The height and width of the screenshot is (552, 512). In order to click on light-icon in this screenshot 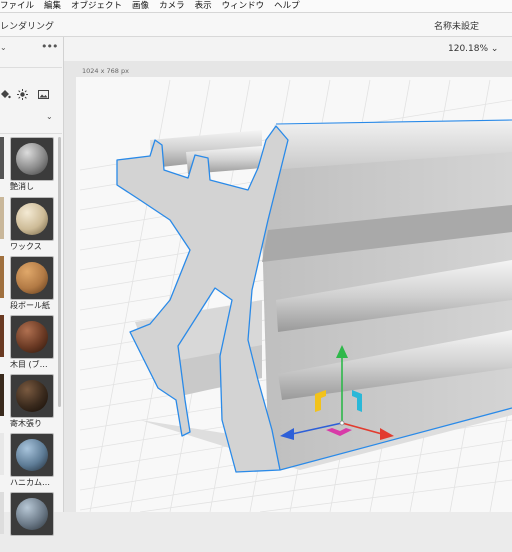, I will do `click(22, 94)`.